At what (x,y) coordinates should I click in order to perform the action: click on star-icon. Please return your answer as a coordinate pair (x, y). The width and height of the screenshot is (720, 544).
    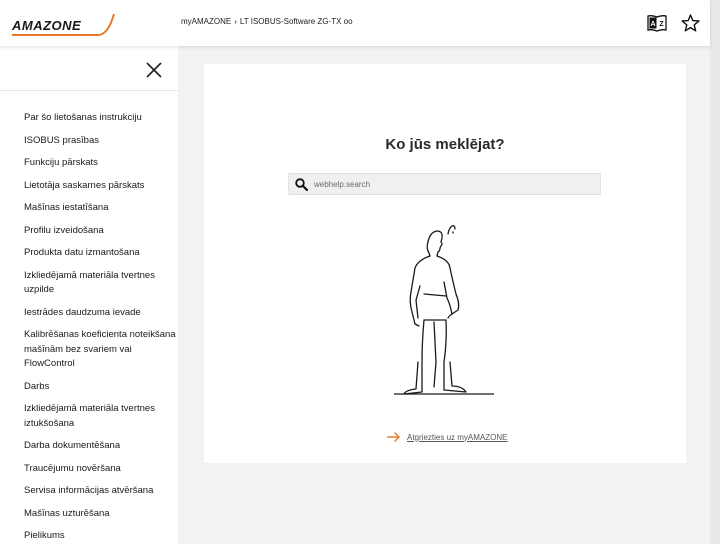
    Looking at the image, I should click on (690, 23).